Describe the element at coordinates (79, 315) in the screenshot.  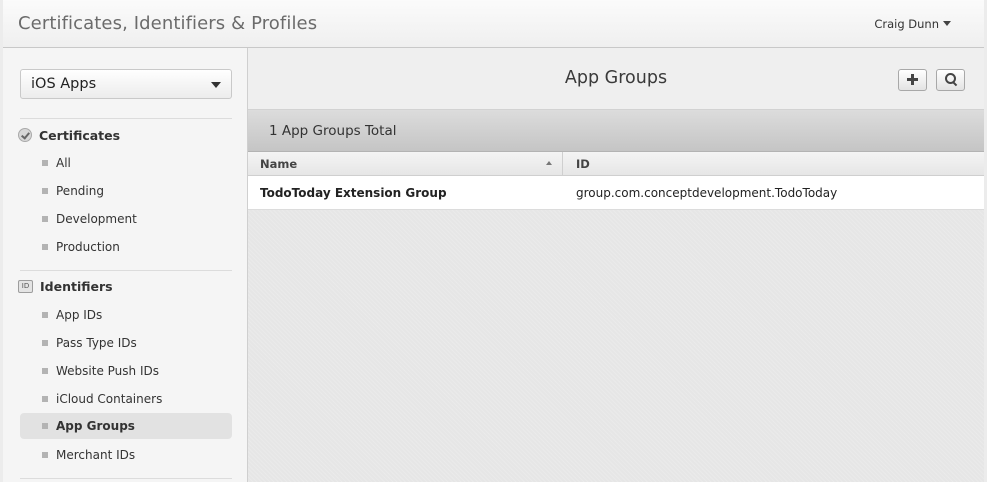
I see `sidebar-item-label: App IDs` at that location.